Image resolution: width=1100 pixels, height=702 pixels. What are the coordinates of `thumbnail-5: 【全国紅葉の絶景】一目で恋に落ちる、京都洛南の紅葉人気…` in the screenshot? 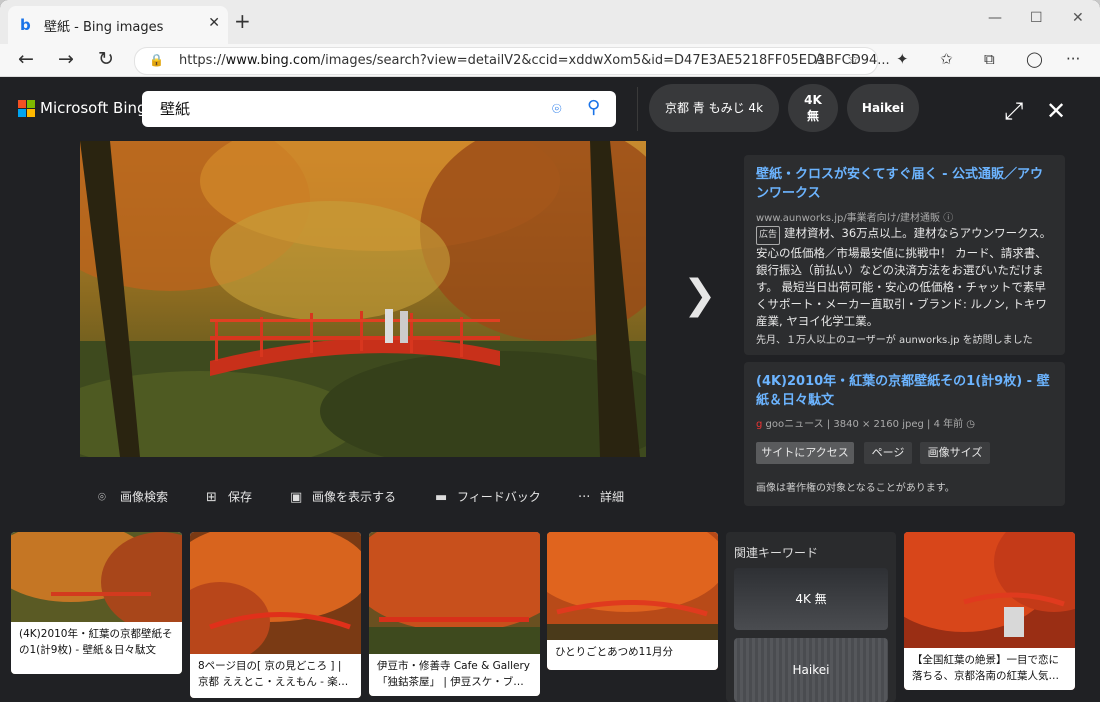 It's located at (989, 611).